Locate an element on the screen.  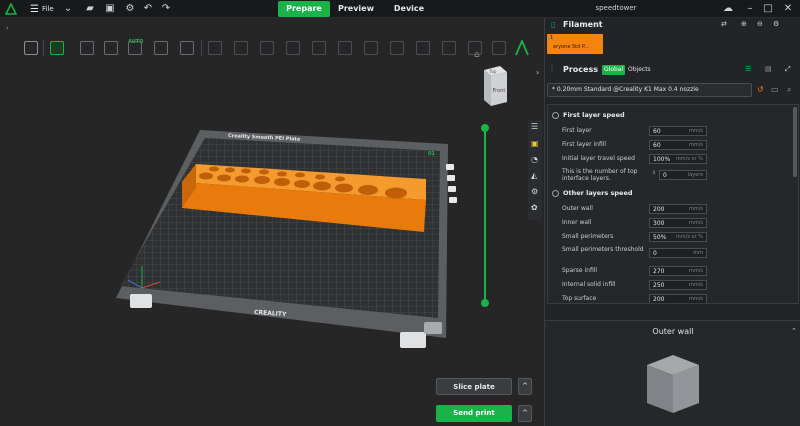
chevron-down-icon: ⌄ is located at coordinates (68, 9).